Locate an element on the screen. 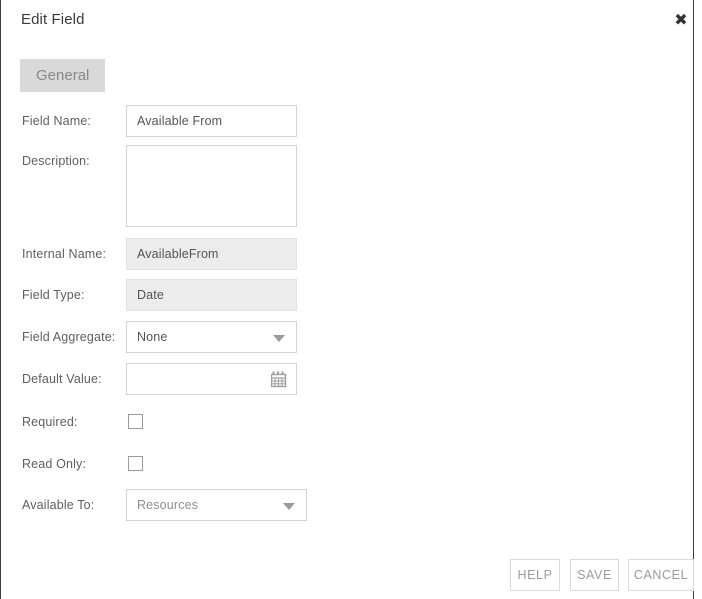 The width and height of the screenshot is (702, 599). description-label: Description: is located at coordinates (56, 161).